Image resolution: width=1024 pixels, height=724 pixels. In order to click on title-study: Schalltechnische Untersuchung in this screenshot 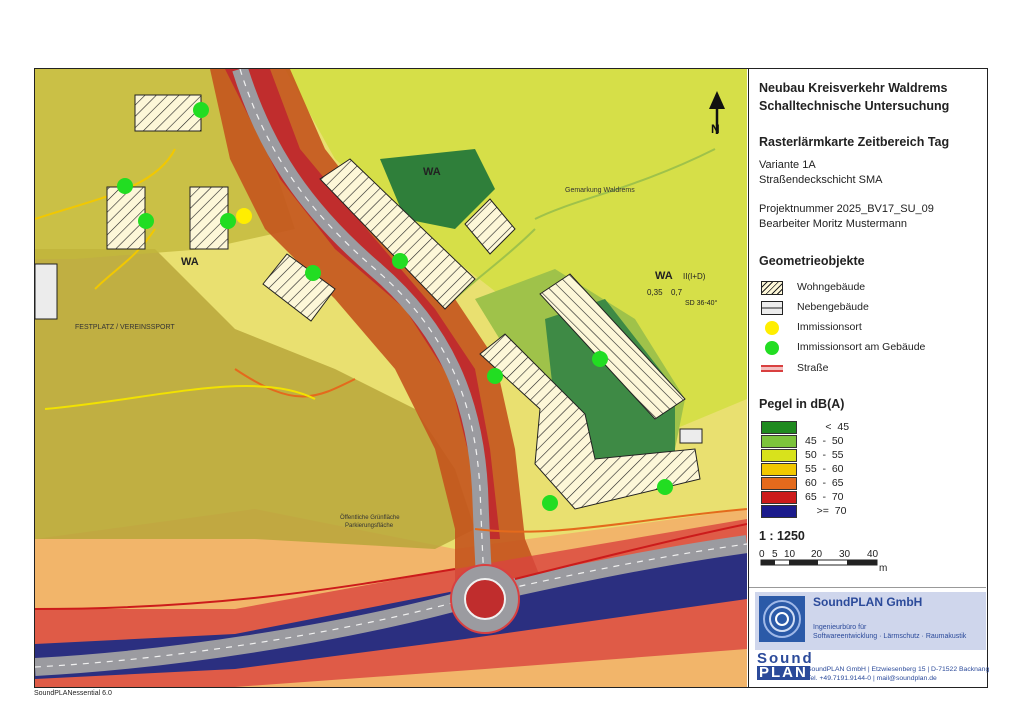, I will do `click(854, 106)`.